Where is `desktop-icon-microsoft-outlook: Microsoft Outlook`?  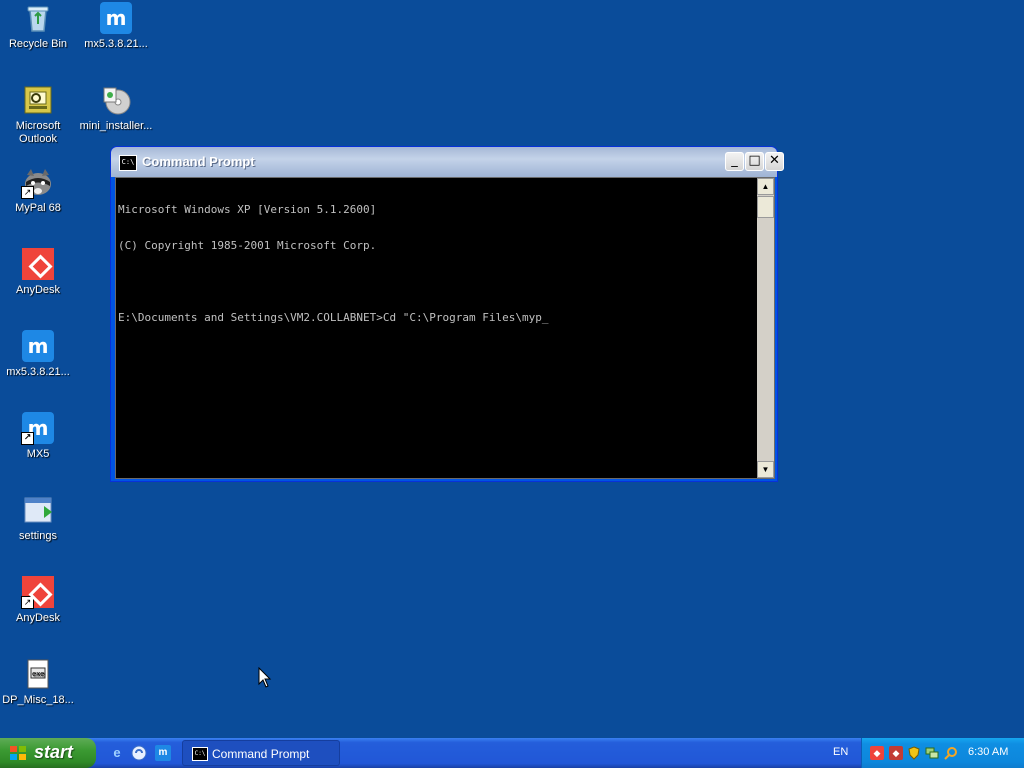
desktop-icon-microsoft-outlook: Microsoft Outlook is located at coordinates (38, 115).